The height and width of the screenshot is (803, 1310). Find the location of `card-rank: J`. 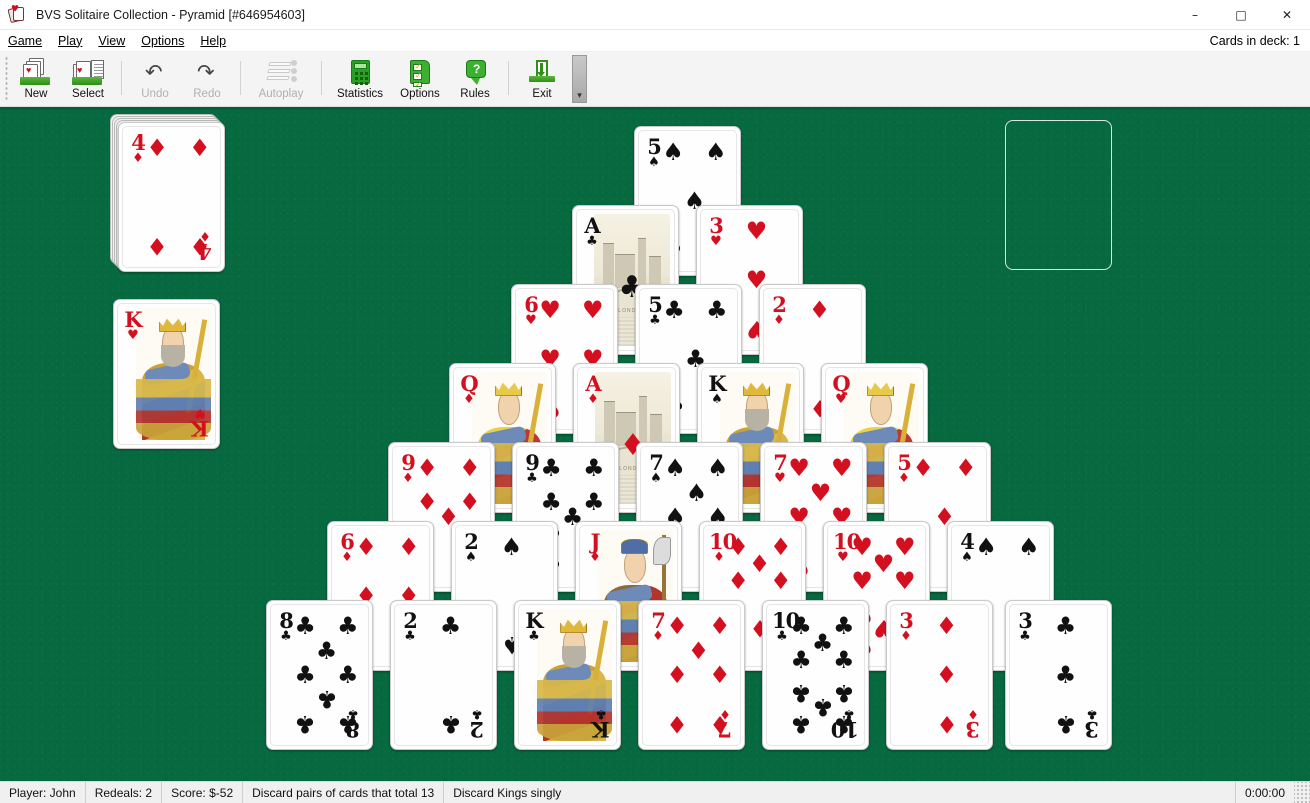

card-rank: J is located at coordinates (595, 541).